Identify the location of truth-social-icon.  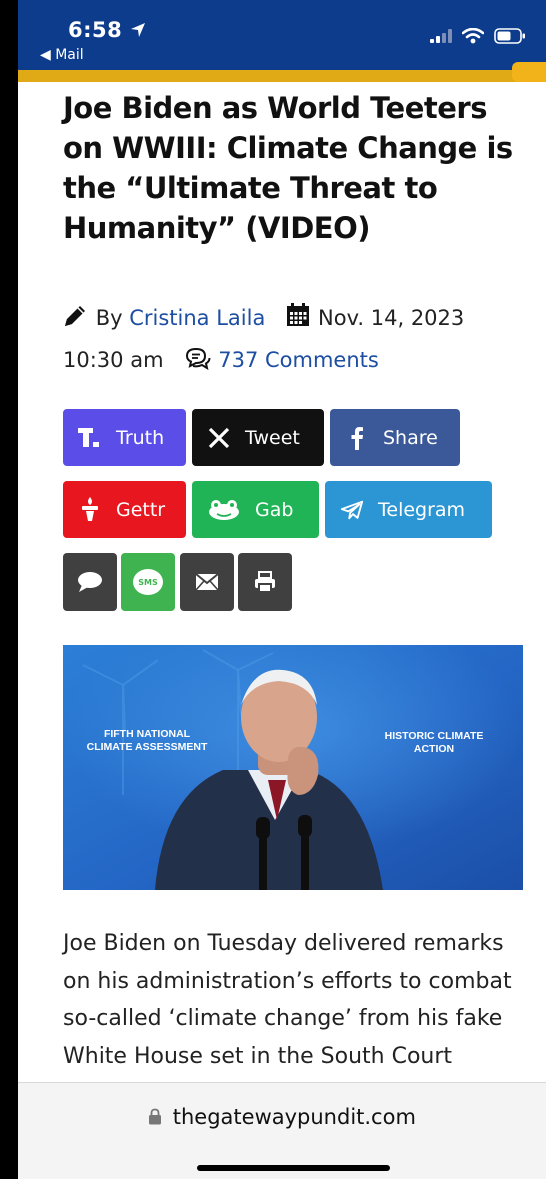
(90, 438).